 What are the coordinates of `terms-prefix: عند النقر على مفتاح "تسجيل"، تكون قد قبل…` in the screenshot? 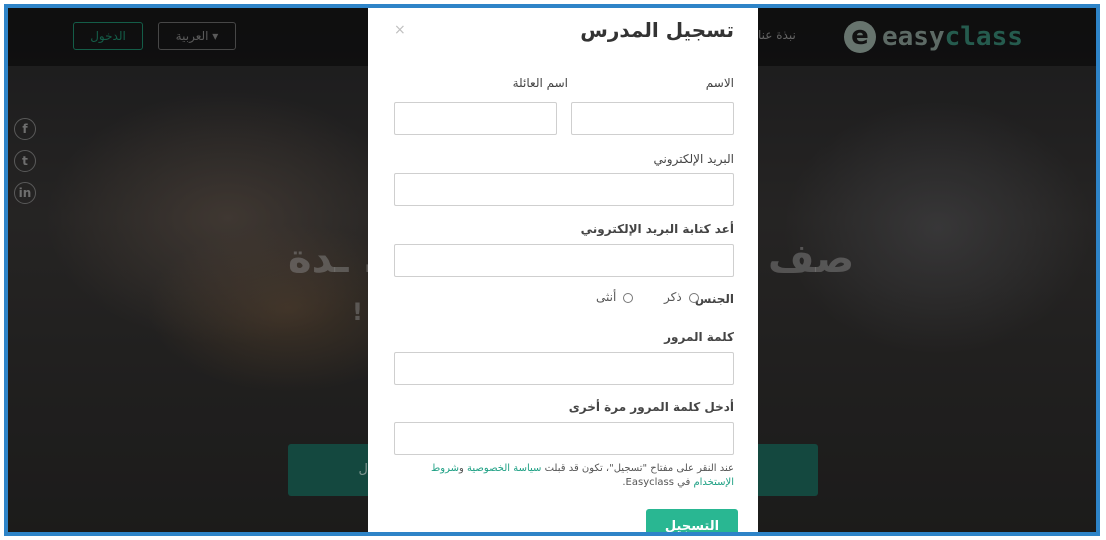 It's located at (639, 468).